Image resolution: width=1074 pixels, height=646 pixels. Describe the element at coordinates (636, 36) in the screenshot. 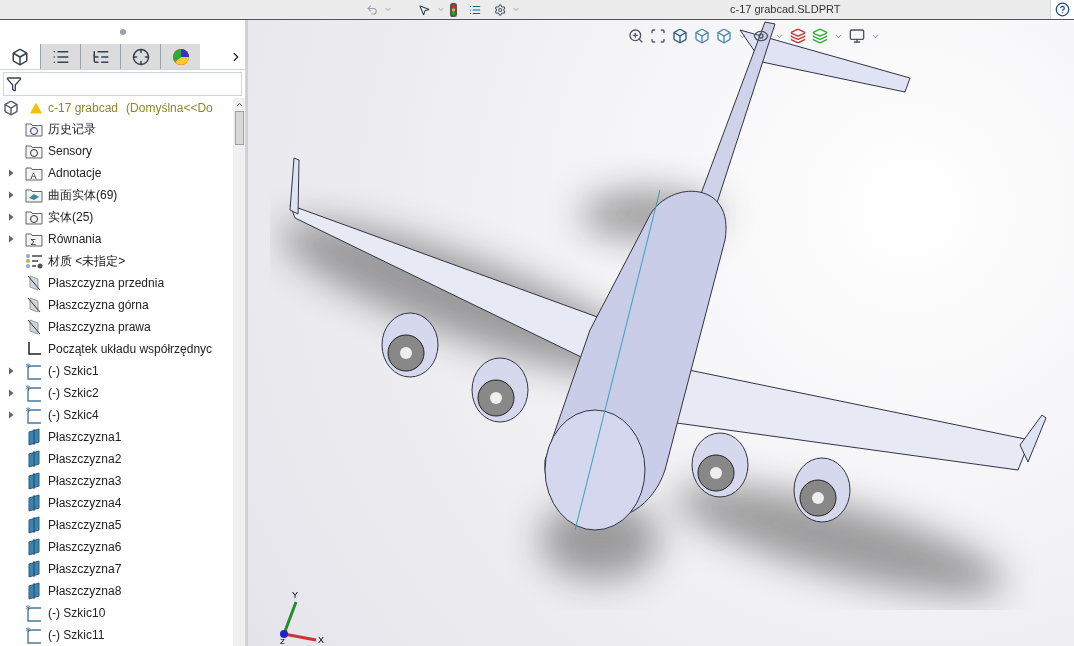

I see `zoom-icon` at that location.